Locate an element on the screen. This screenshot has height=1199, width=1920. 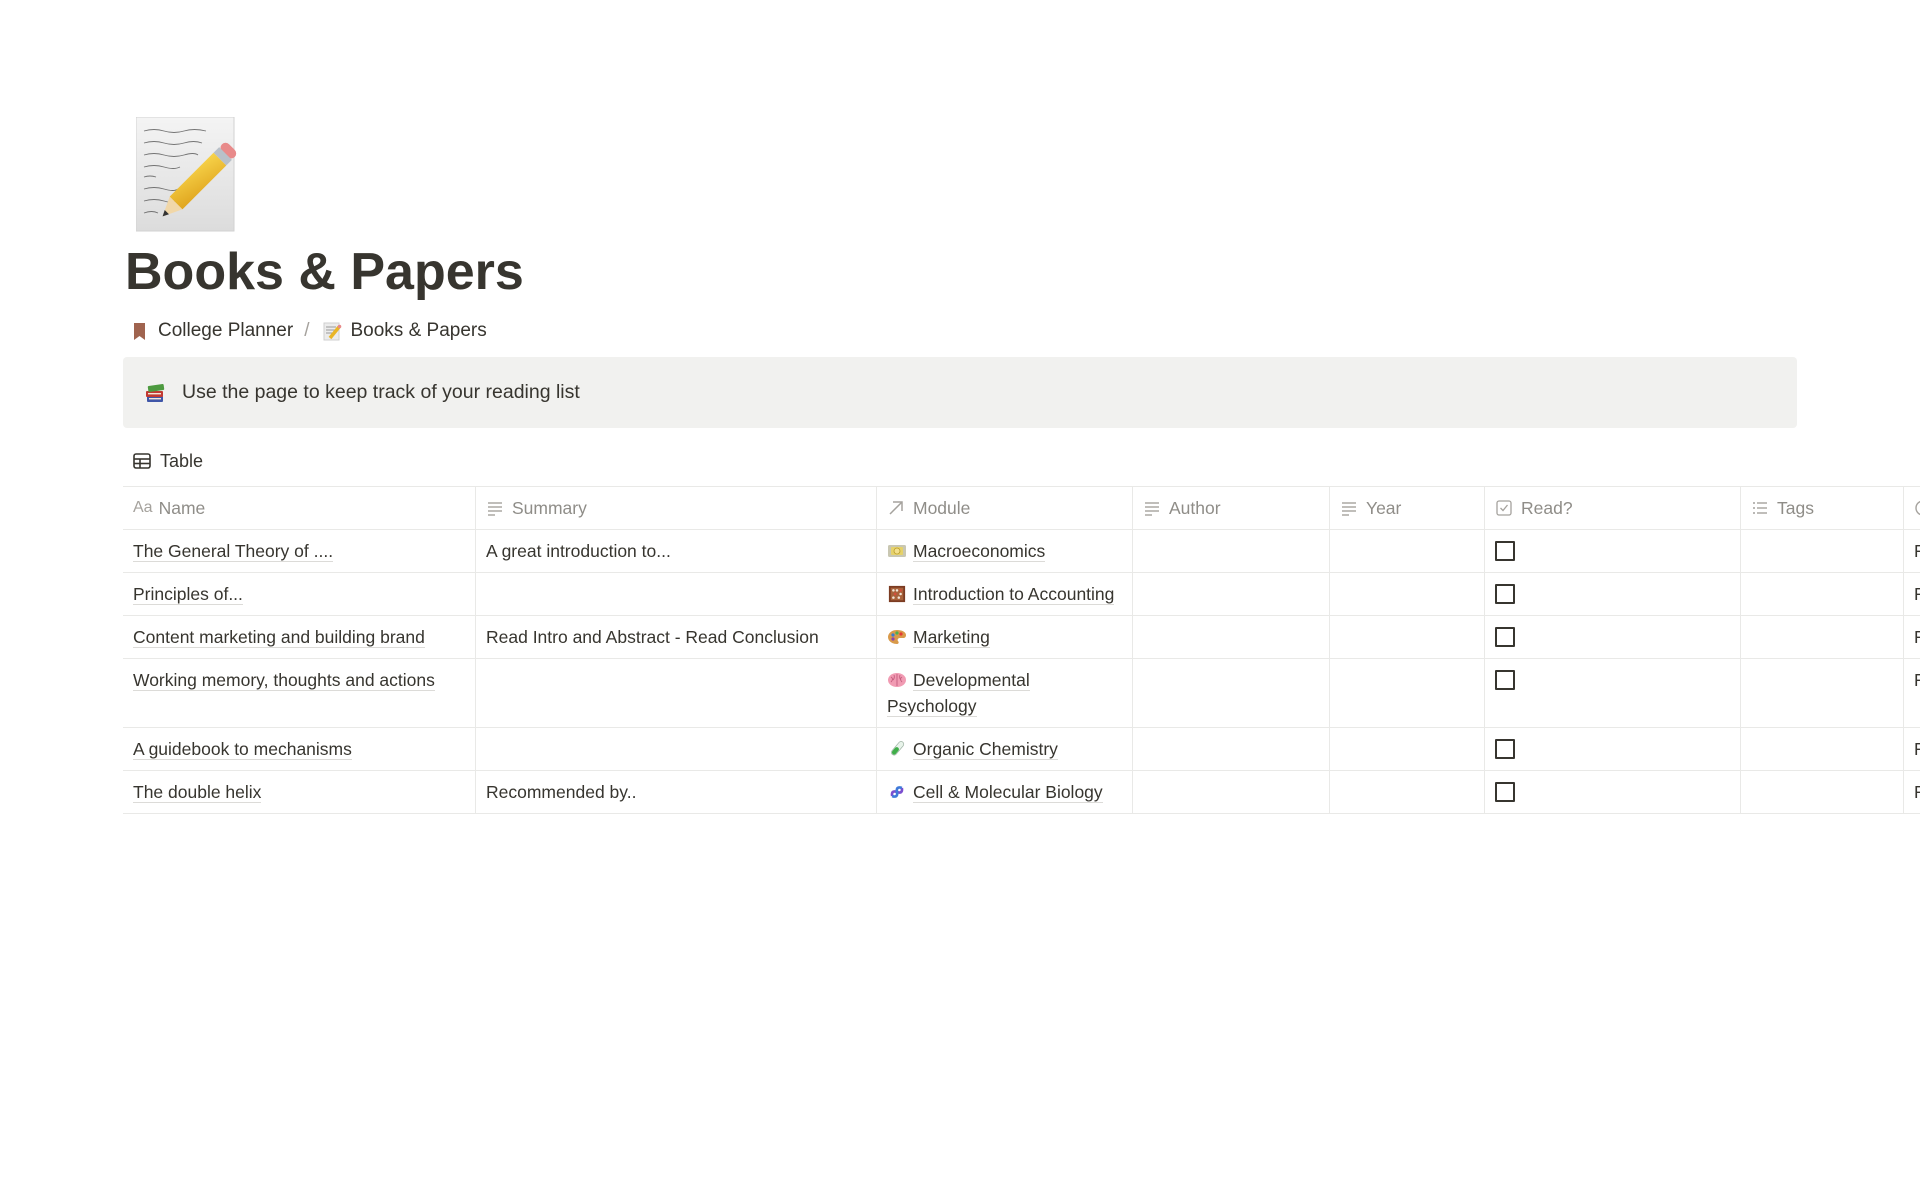
module-relation-link: Introduction to Accounting is located at coordinates (1014, 594).